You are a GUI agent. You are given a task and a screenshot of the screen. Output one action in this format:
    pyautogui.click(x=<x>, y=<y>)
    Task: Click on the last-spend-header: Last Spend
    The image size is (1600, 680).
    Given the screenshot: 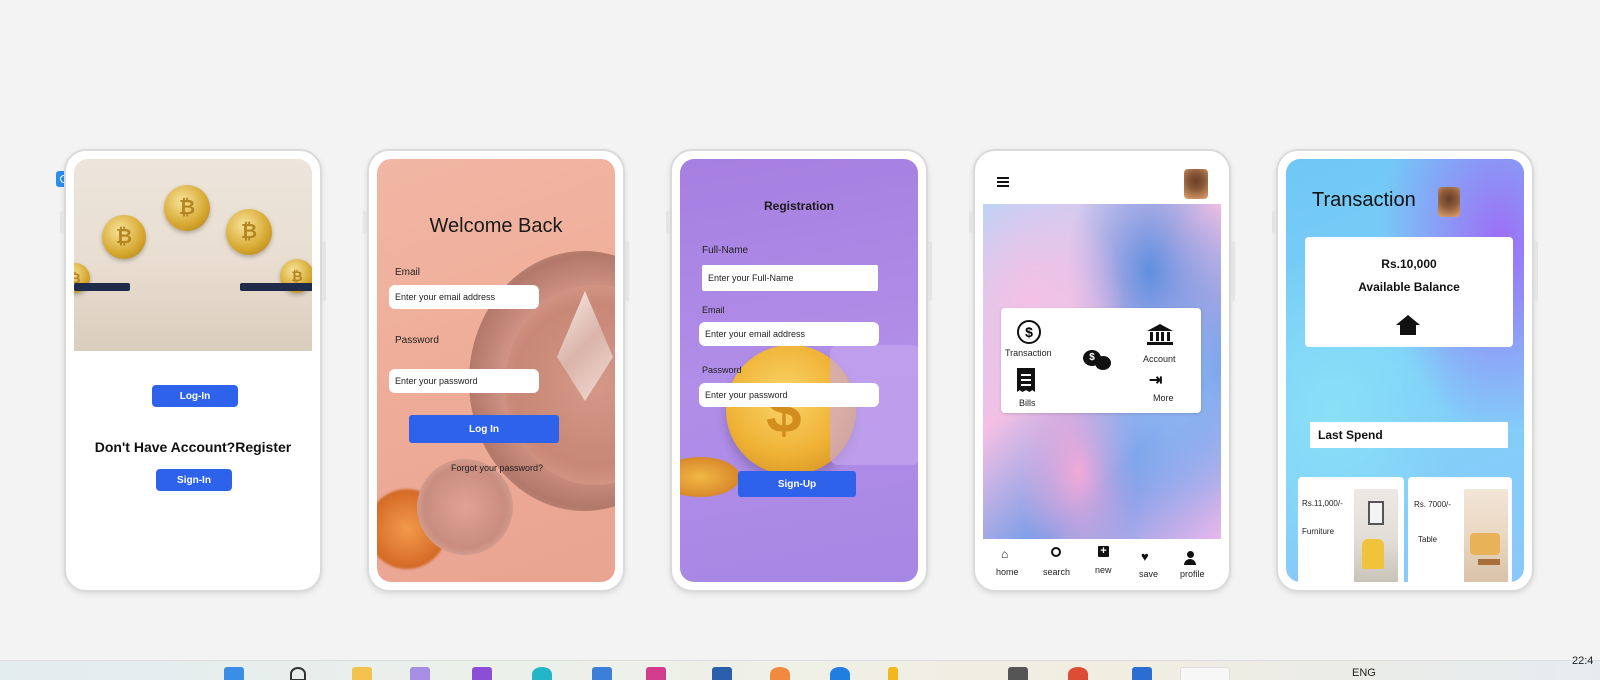 What is the action you would take?
    pyautogui.click(x=1409, y=435)
    